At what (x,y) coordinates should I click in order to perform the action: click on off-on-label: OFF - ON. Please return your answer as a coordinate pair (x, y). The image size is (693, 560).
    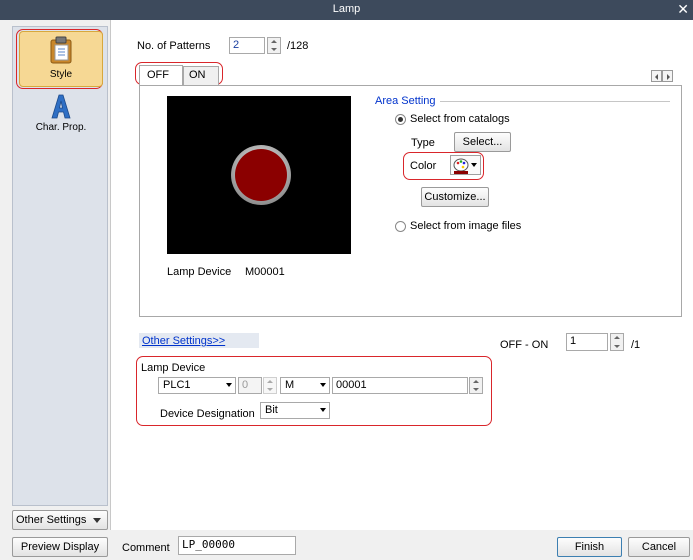
    Looking at the image, I should click on (524, 345).